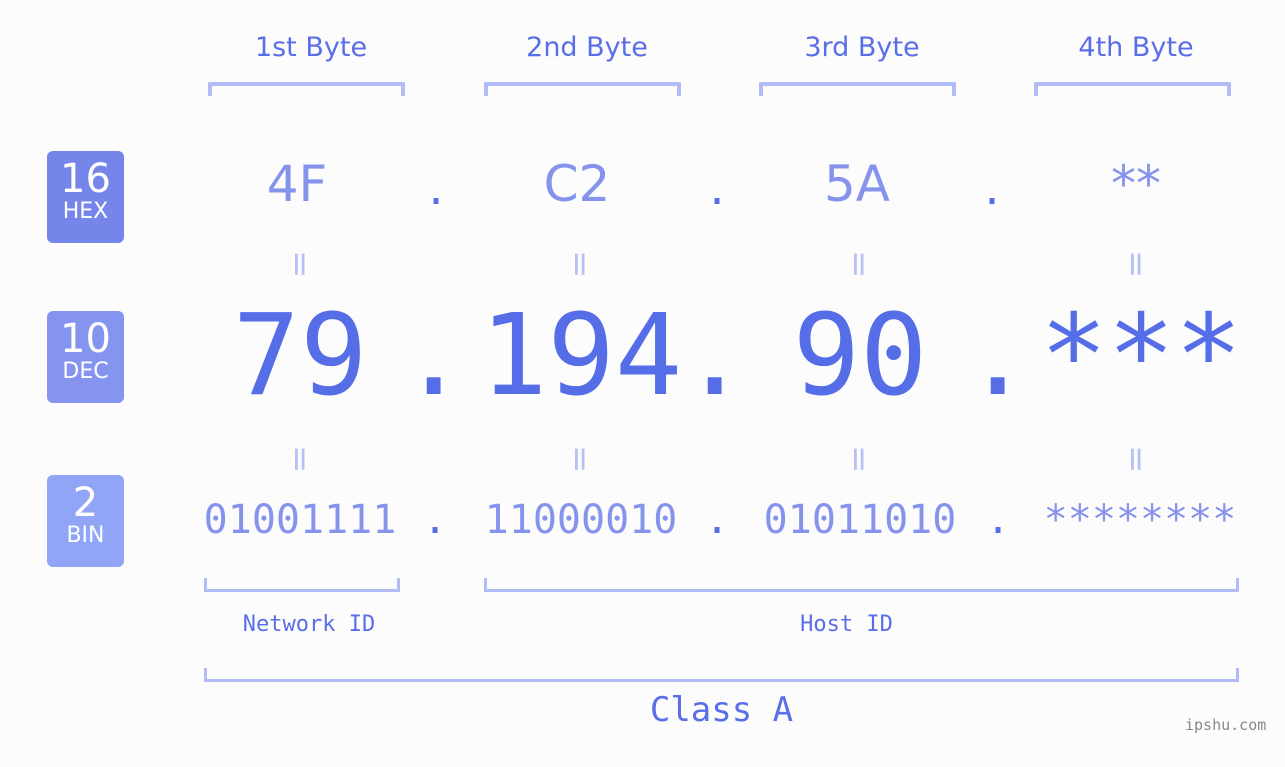 The image size is (1285, 767). Describe the element at coordinates (581, 520) in the screenshot. I see `bin-byte-2: 11000010` at that location.